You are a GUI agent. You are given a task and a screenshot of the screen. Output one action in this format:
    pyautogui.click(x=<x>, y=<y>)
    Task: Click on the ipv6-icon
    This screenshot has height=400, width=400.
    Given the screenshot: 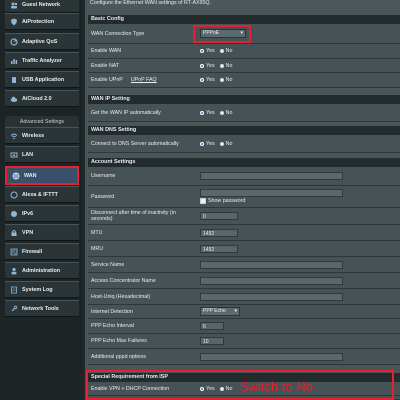 What is the action you would take?
    pyautogui.click(x=14, y=214)
    